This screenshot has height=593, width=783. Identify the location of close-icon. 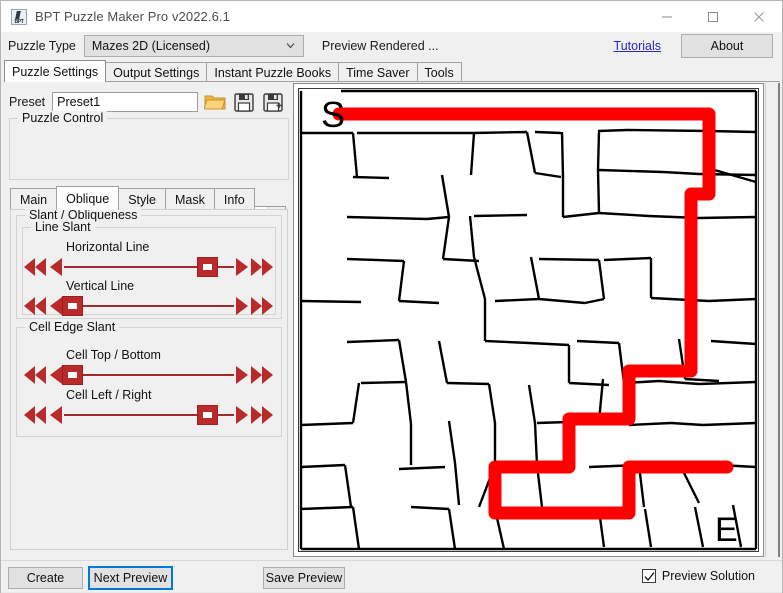
(759, 16).